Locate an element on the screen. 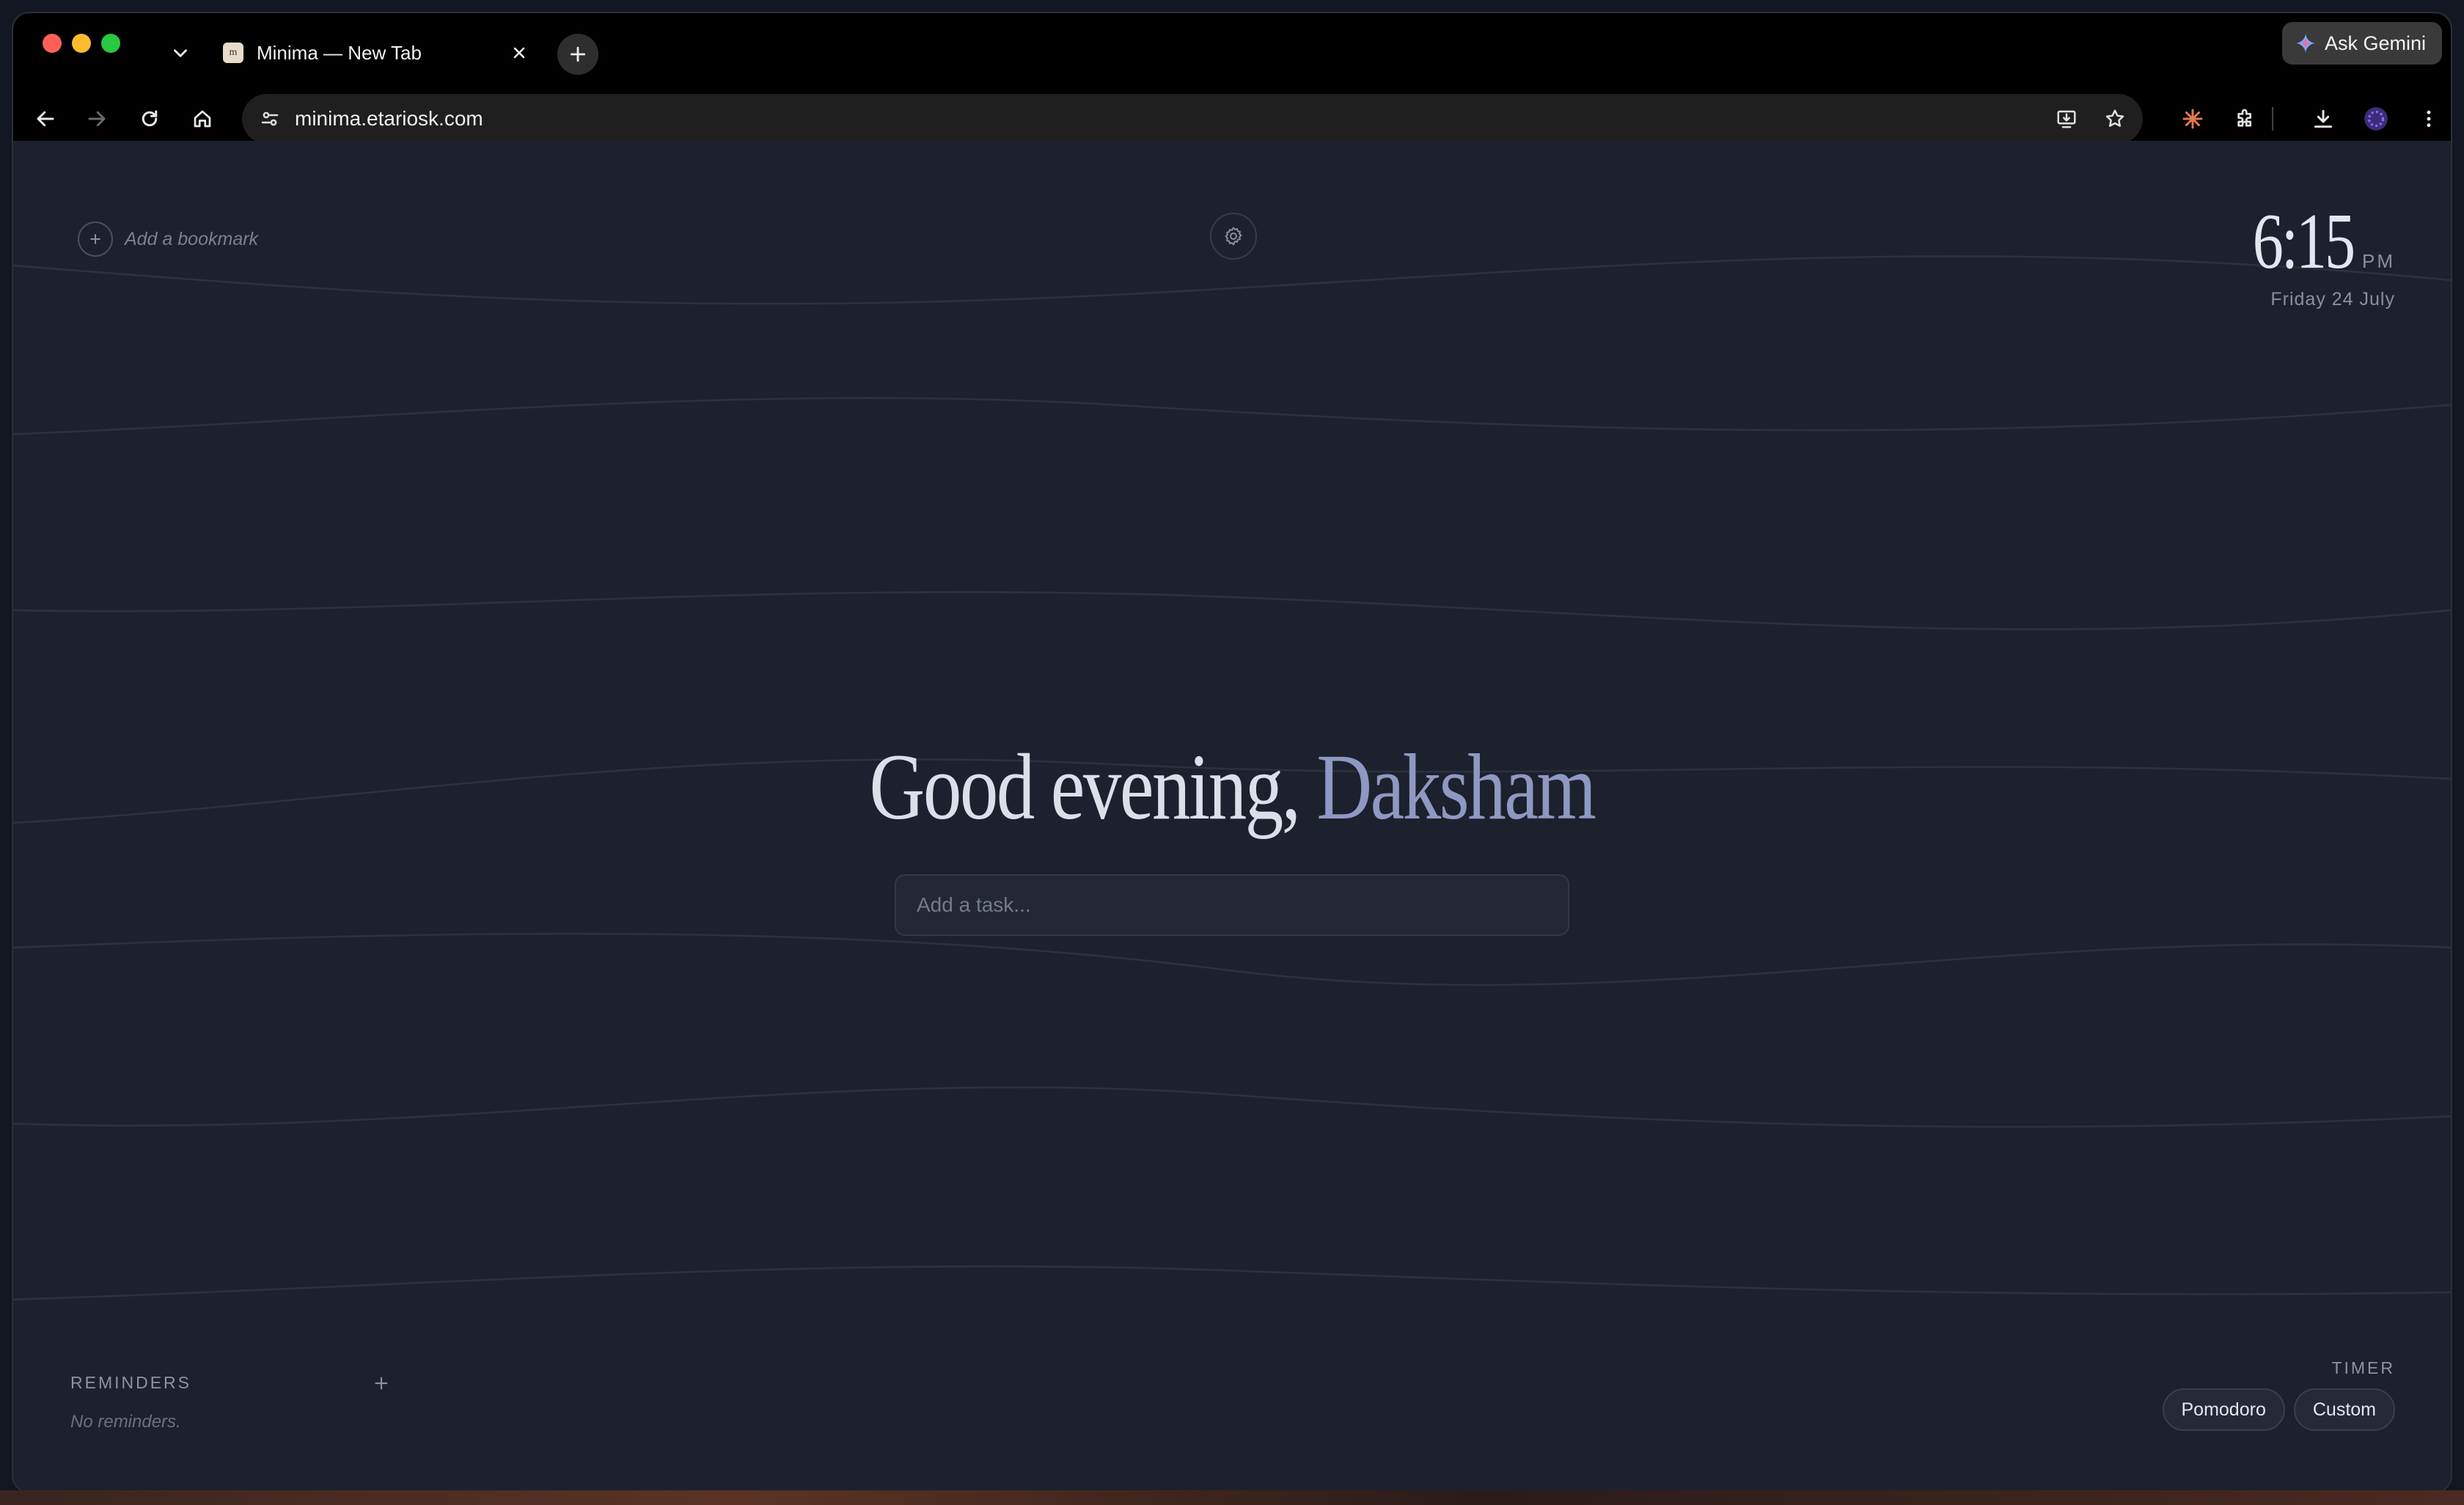 This screenshot has width=2464, height=1505. claude-extension-icon is located at coordinates (2192, 119).